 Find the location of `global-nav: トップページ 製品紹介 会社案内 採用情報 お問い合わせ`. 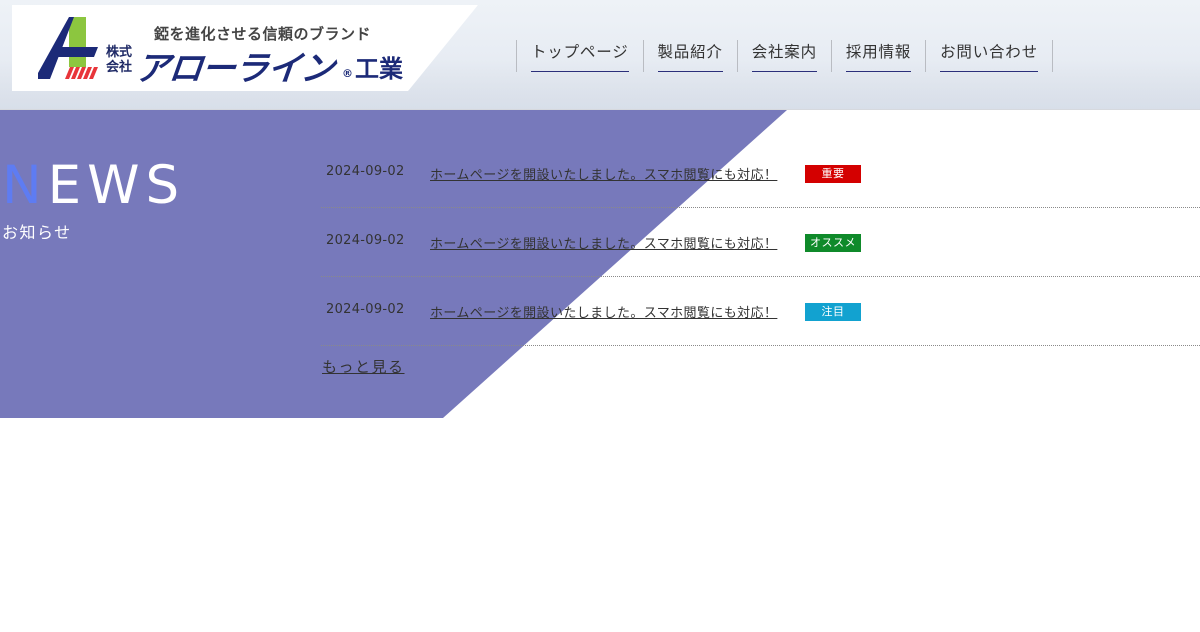

global-nav: トップページ 製品紹介 会社案内 採用情報 お問い合わせ is located at coordinates (784, 56).